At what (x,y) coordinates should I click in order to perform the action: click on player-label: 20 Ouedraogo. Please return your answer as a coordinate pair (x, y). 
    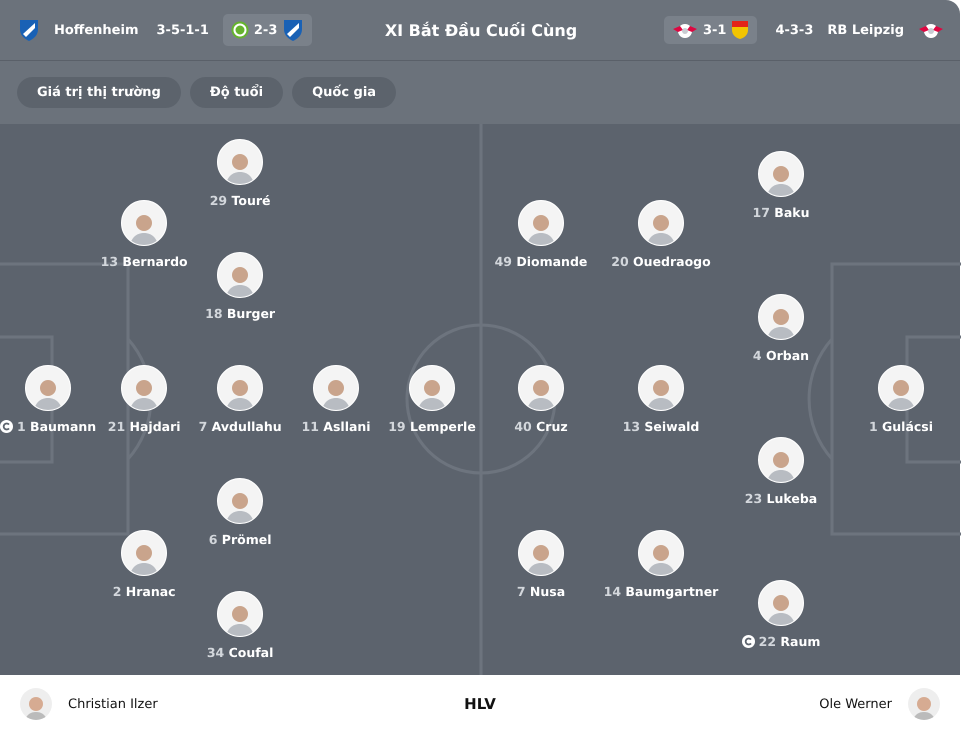
    Looking at the image, I should click on (661, 261).